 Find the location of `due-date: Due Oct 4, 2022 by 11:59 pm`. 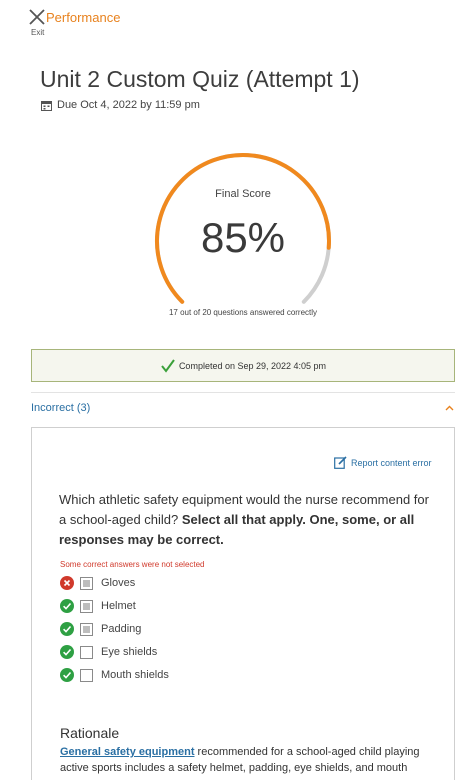

due-date: Due Oct 4, 2022 by 11:59 pm is located at coordinates (120, 105).